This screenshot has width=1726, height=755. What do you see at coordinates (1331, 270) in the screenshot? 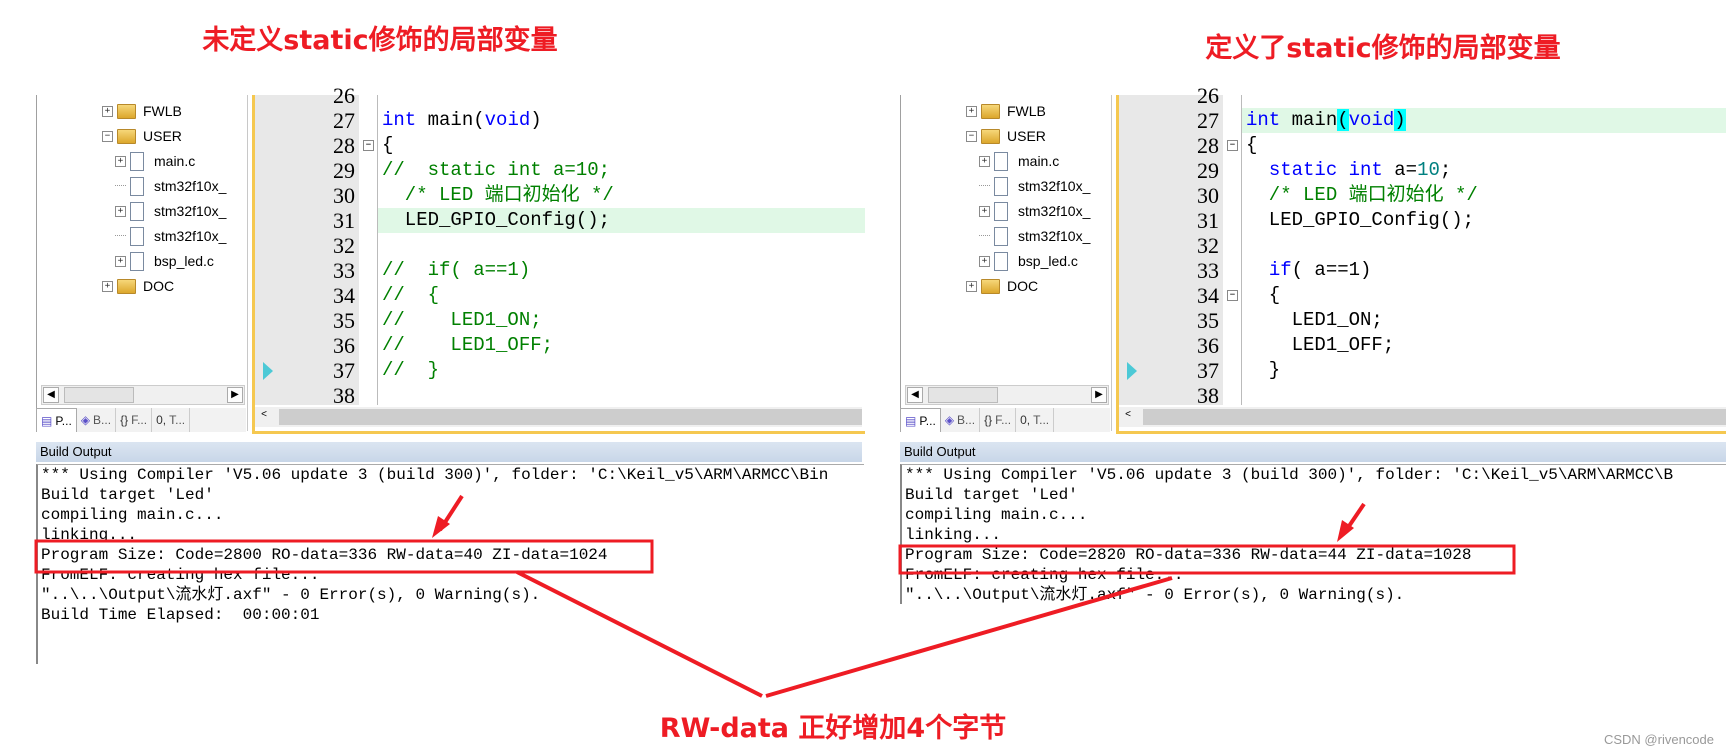
I see `code-token: ( a==1)` at bounding box center [1331, 270].